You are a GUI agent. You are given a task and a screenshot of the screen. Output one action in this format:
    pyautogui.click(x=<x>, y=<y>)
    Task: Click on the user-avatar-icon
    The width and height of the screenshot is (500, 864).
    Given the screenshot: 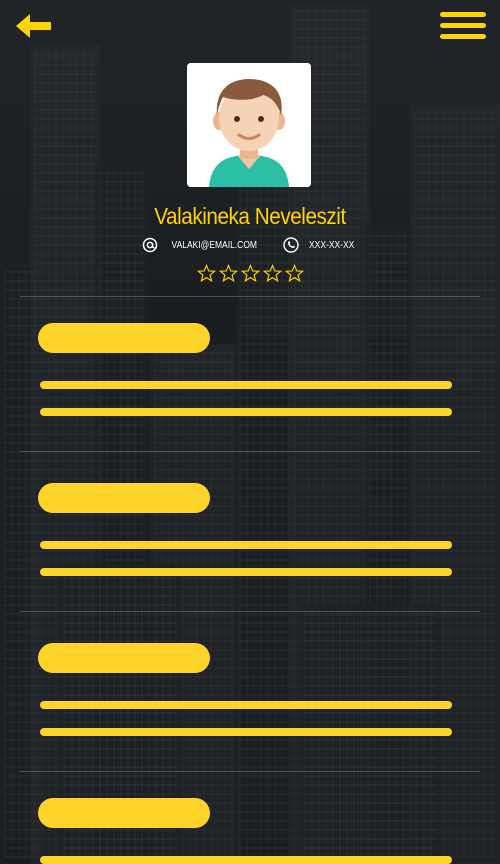 What is the action you would take?
    pyautogui.click(x=249, y=125)
    